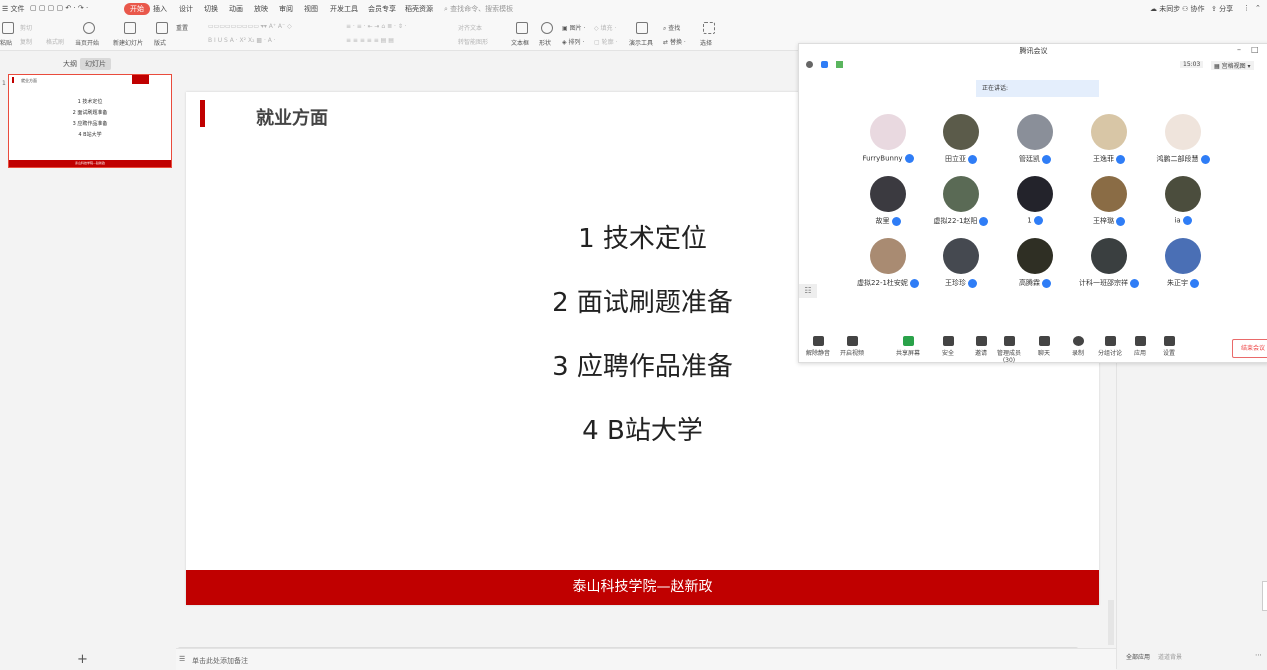 This screenshot has height=670, width=1267. Describe the element at coordinates (1169, 346) in the screenshot. I see `settings-button: 设置` at that location.